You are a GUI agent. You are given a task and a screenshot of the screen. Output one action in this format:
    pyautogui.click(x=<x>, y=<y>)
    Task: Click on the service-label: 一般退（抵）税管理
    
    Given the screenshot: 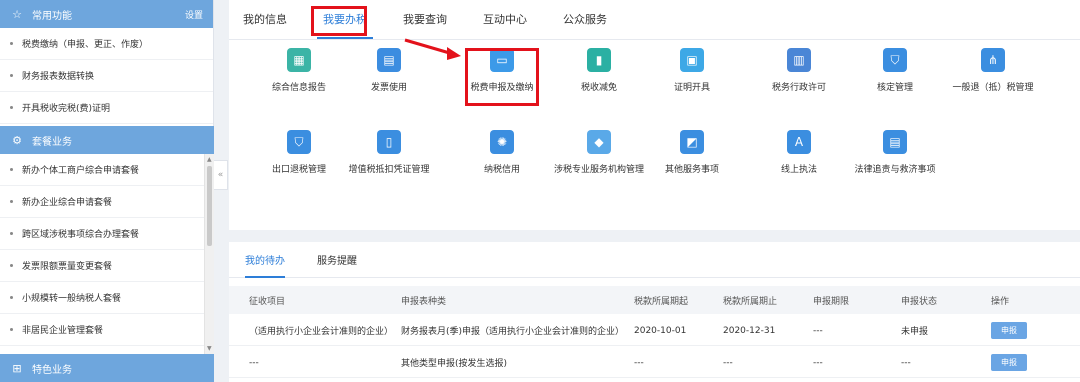 What is the action you would take?
    pyautogui.click(x=993, y=88)
    